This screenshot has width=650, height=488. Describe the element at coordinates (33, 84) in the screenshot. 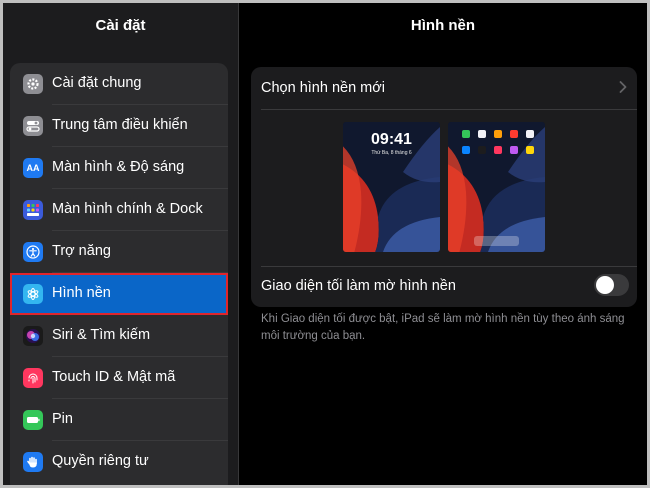

I see `gear-icon` at that location.